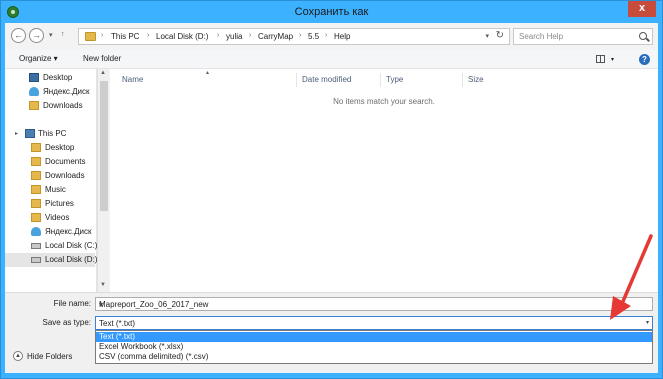 This screenshot has height=379, width=663. Describe the element at coordinates (583, 36) in the screenshot. I see `search-box: Search Help` at that location.